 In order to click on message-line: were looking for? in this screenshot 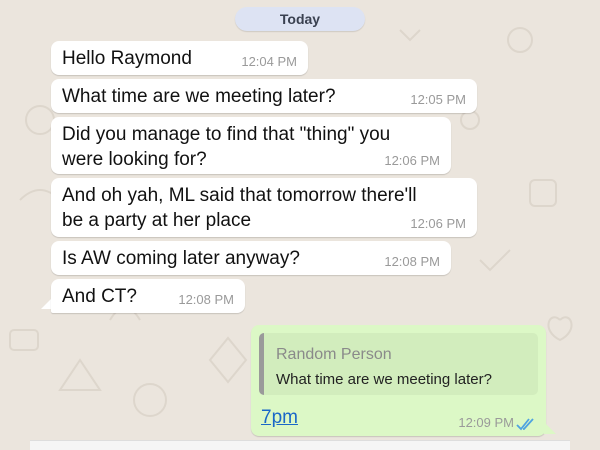, I will do `click(134, 159)`.